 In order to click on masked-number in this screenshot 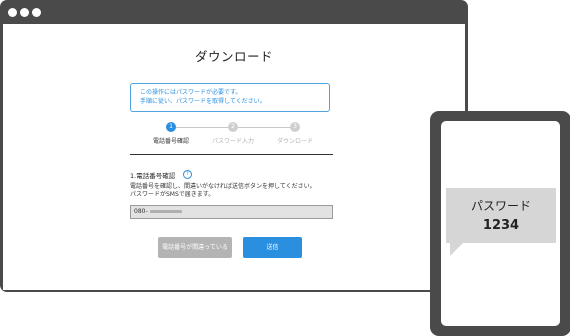, I will do `click(165, 211)`.